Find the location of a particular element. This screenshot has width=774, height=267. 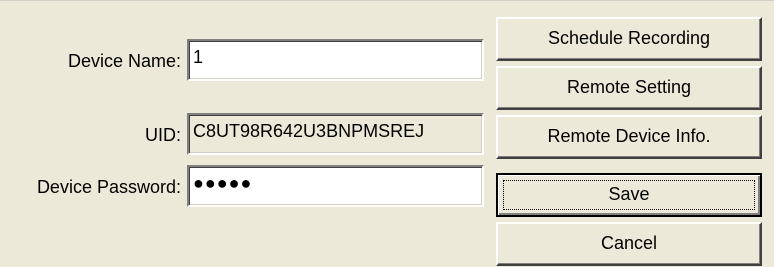

save-button-label: Save is located at coordinates (629, 194).